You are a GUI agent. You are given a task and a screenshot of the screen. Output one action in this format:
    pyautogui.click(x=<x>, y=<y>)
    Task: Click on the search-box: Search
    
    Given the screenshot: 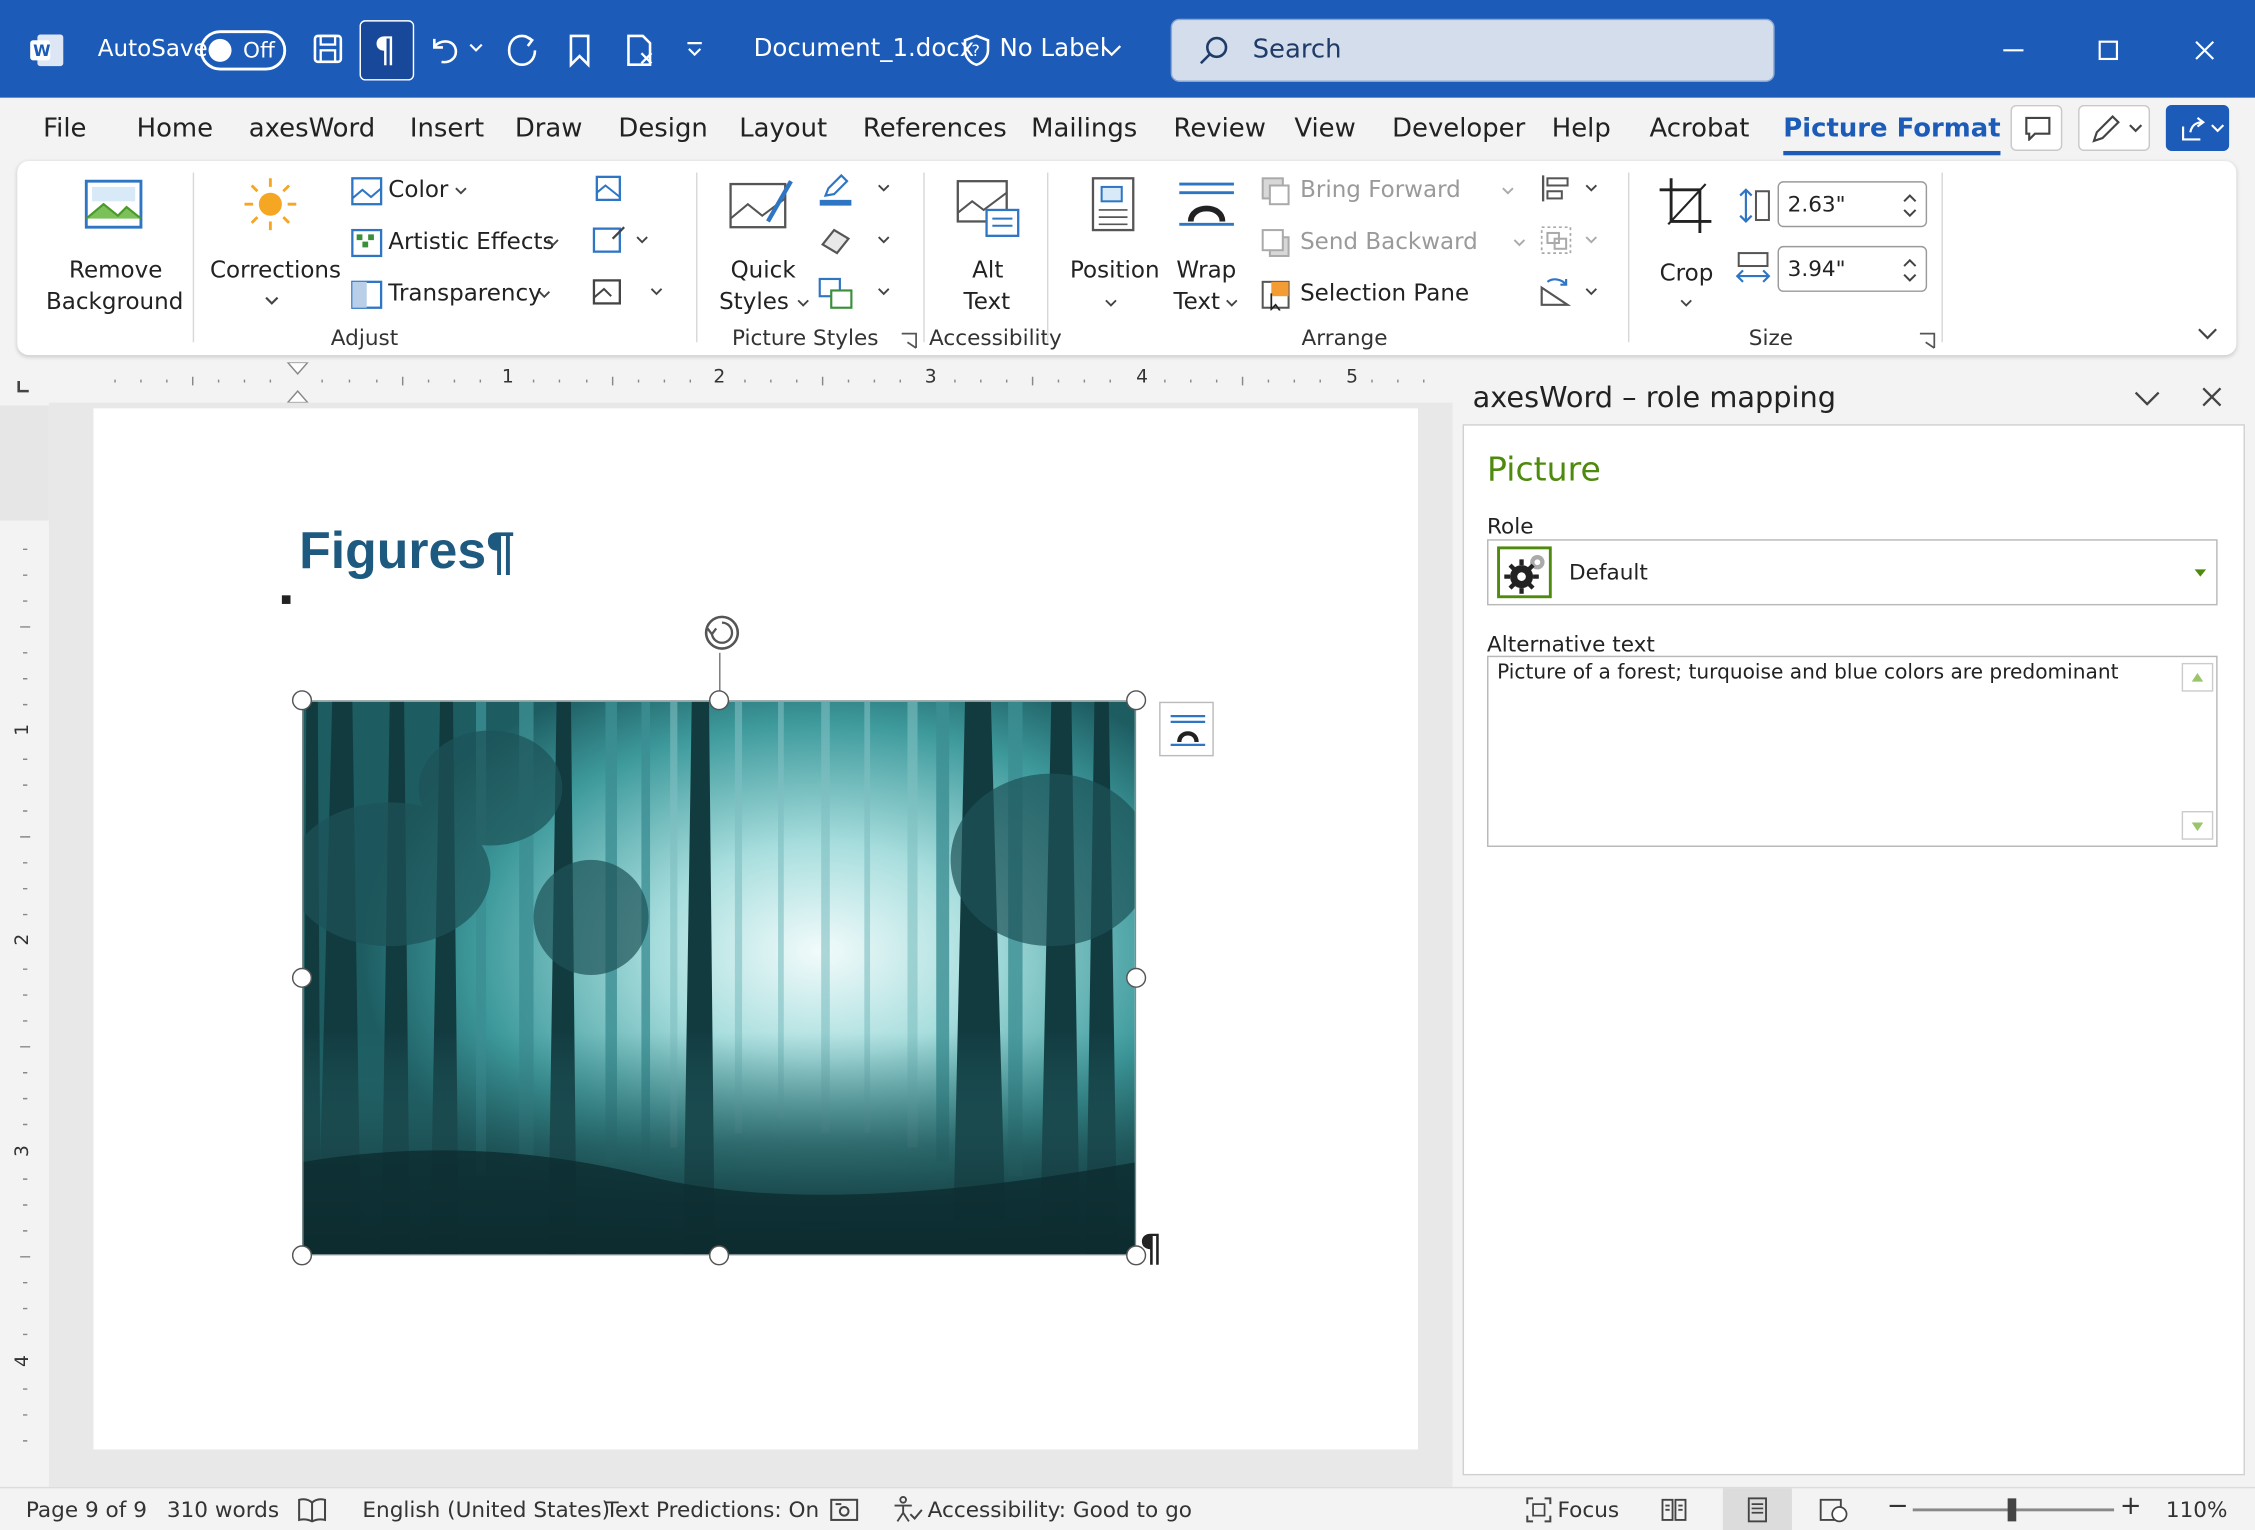 What is the action you would take?
    pyautogui.click(x=1472, y=50)
    